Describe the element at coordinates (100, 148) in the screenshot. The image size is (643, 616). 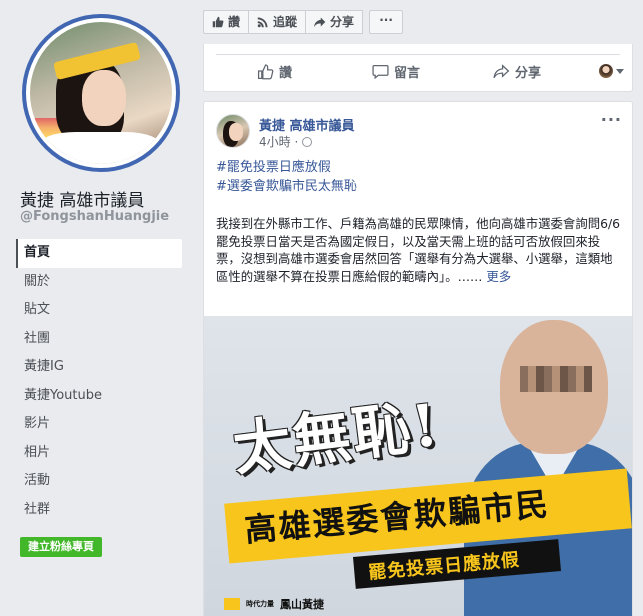
I see `shirt-graphic` at that location.